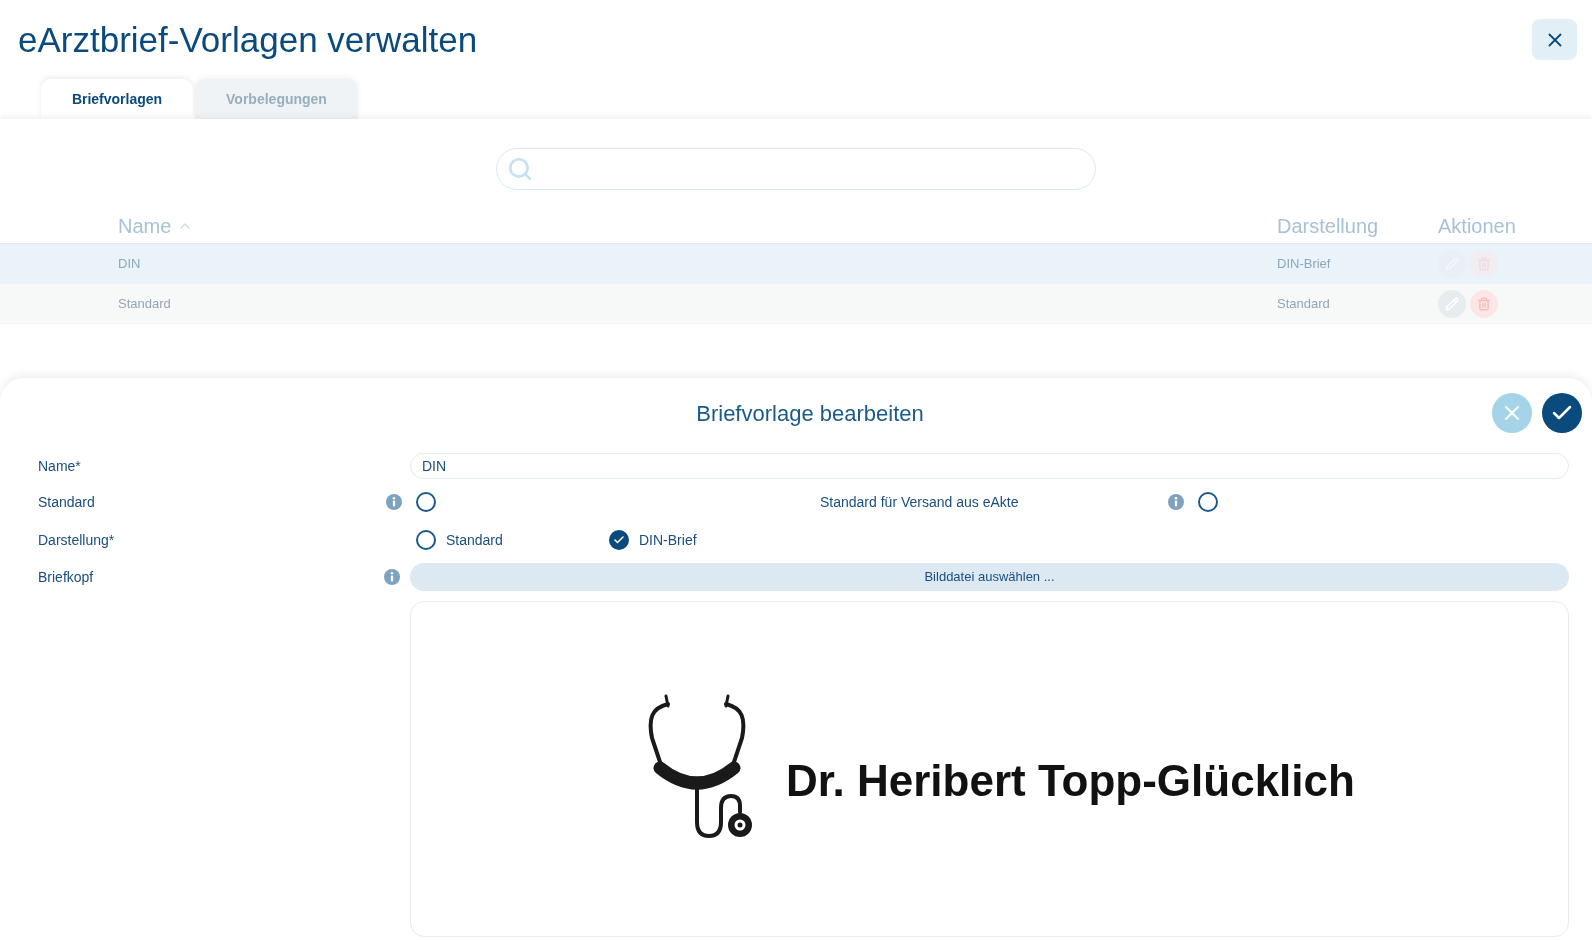  What do you see at coordinates (117, 99) in the screenshot?
I see `tab: Briefvorlagen` at bounding box center [117, 99].